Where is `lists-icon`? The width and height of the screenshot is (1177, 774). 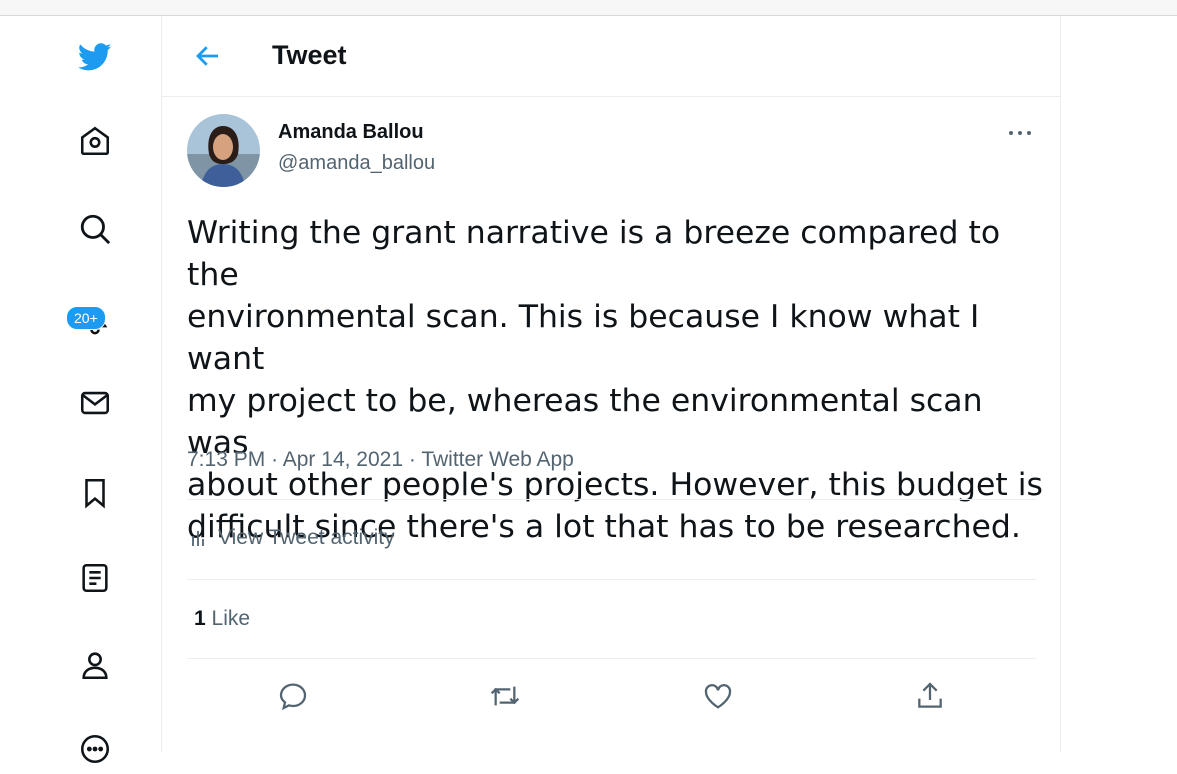 lists-icon is located at coordinates (95, 578).